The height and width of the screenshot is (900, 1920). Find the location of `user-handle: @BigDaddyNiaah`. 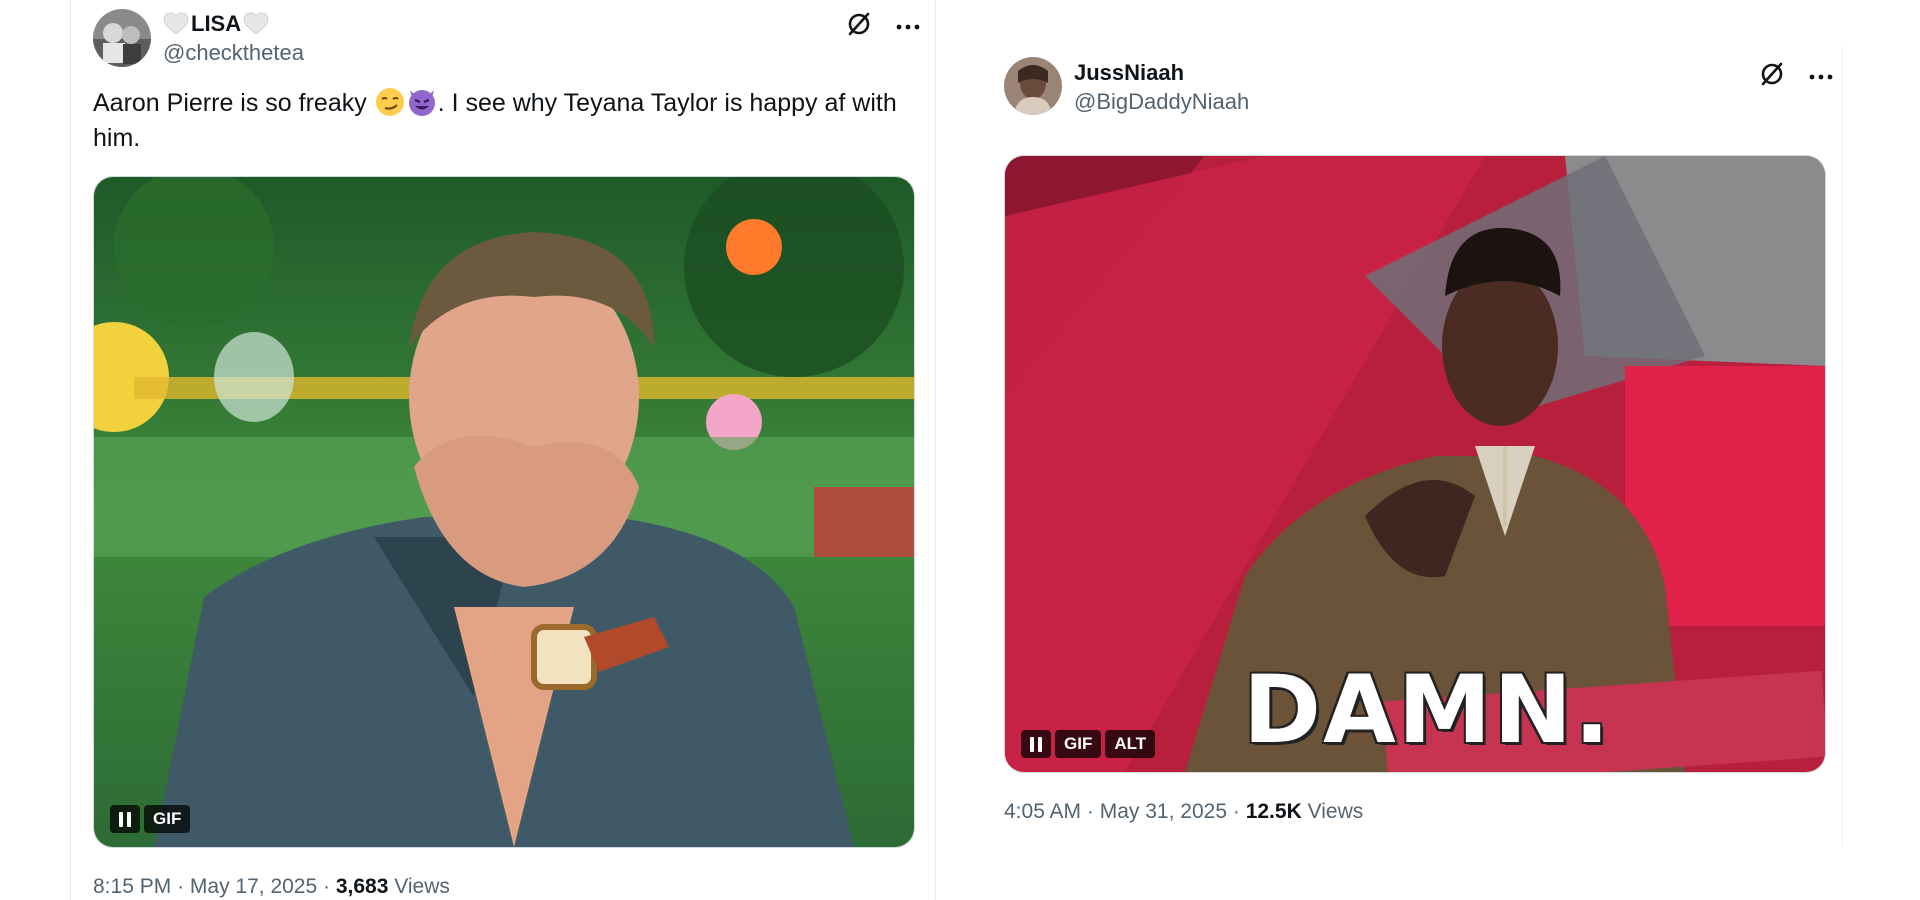

user-handle: @BigDaddyNiaah is located at coordinates (1161, 102).